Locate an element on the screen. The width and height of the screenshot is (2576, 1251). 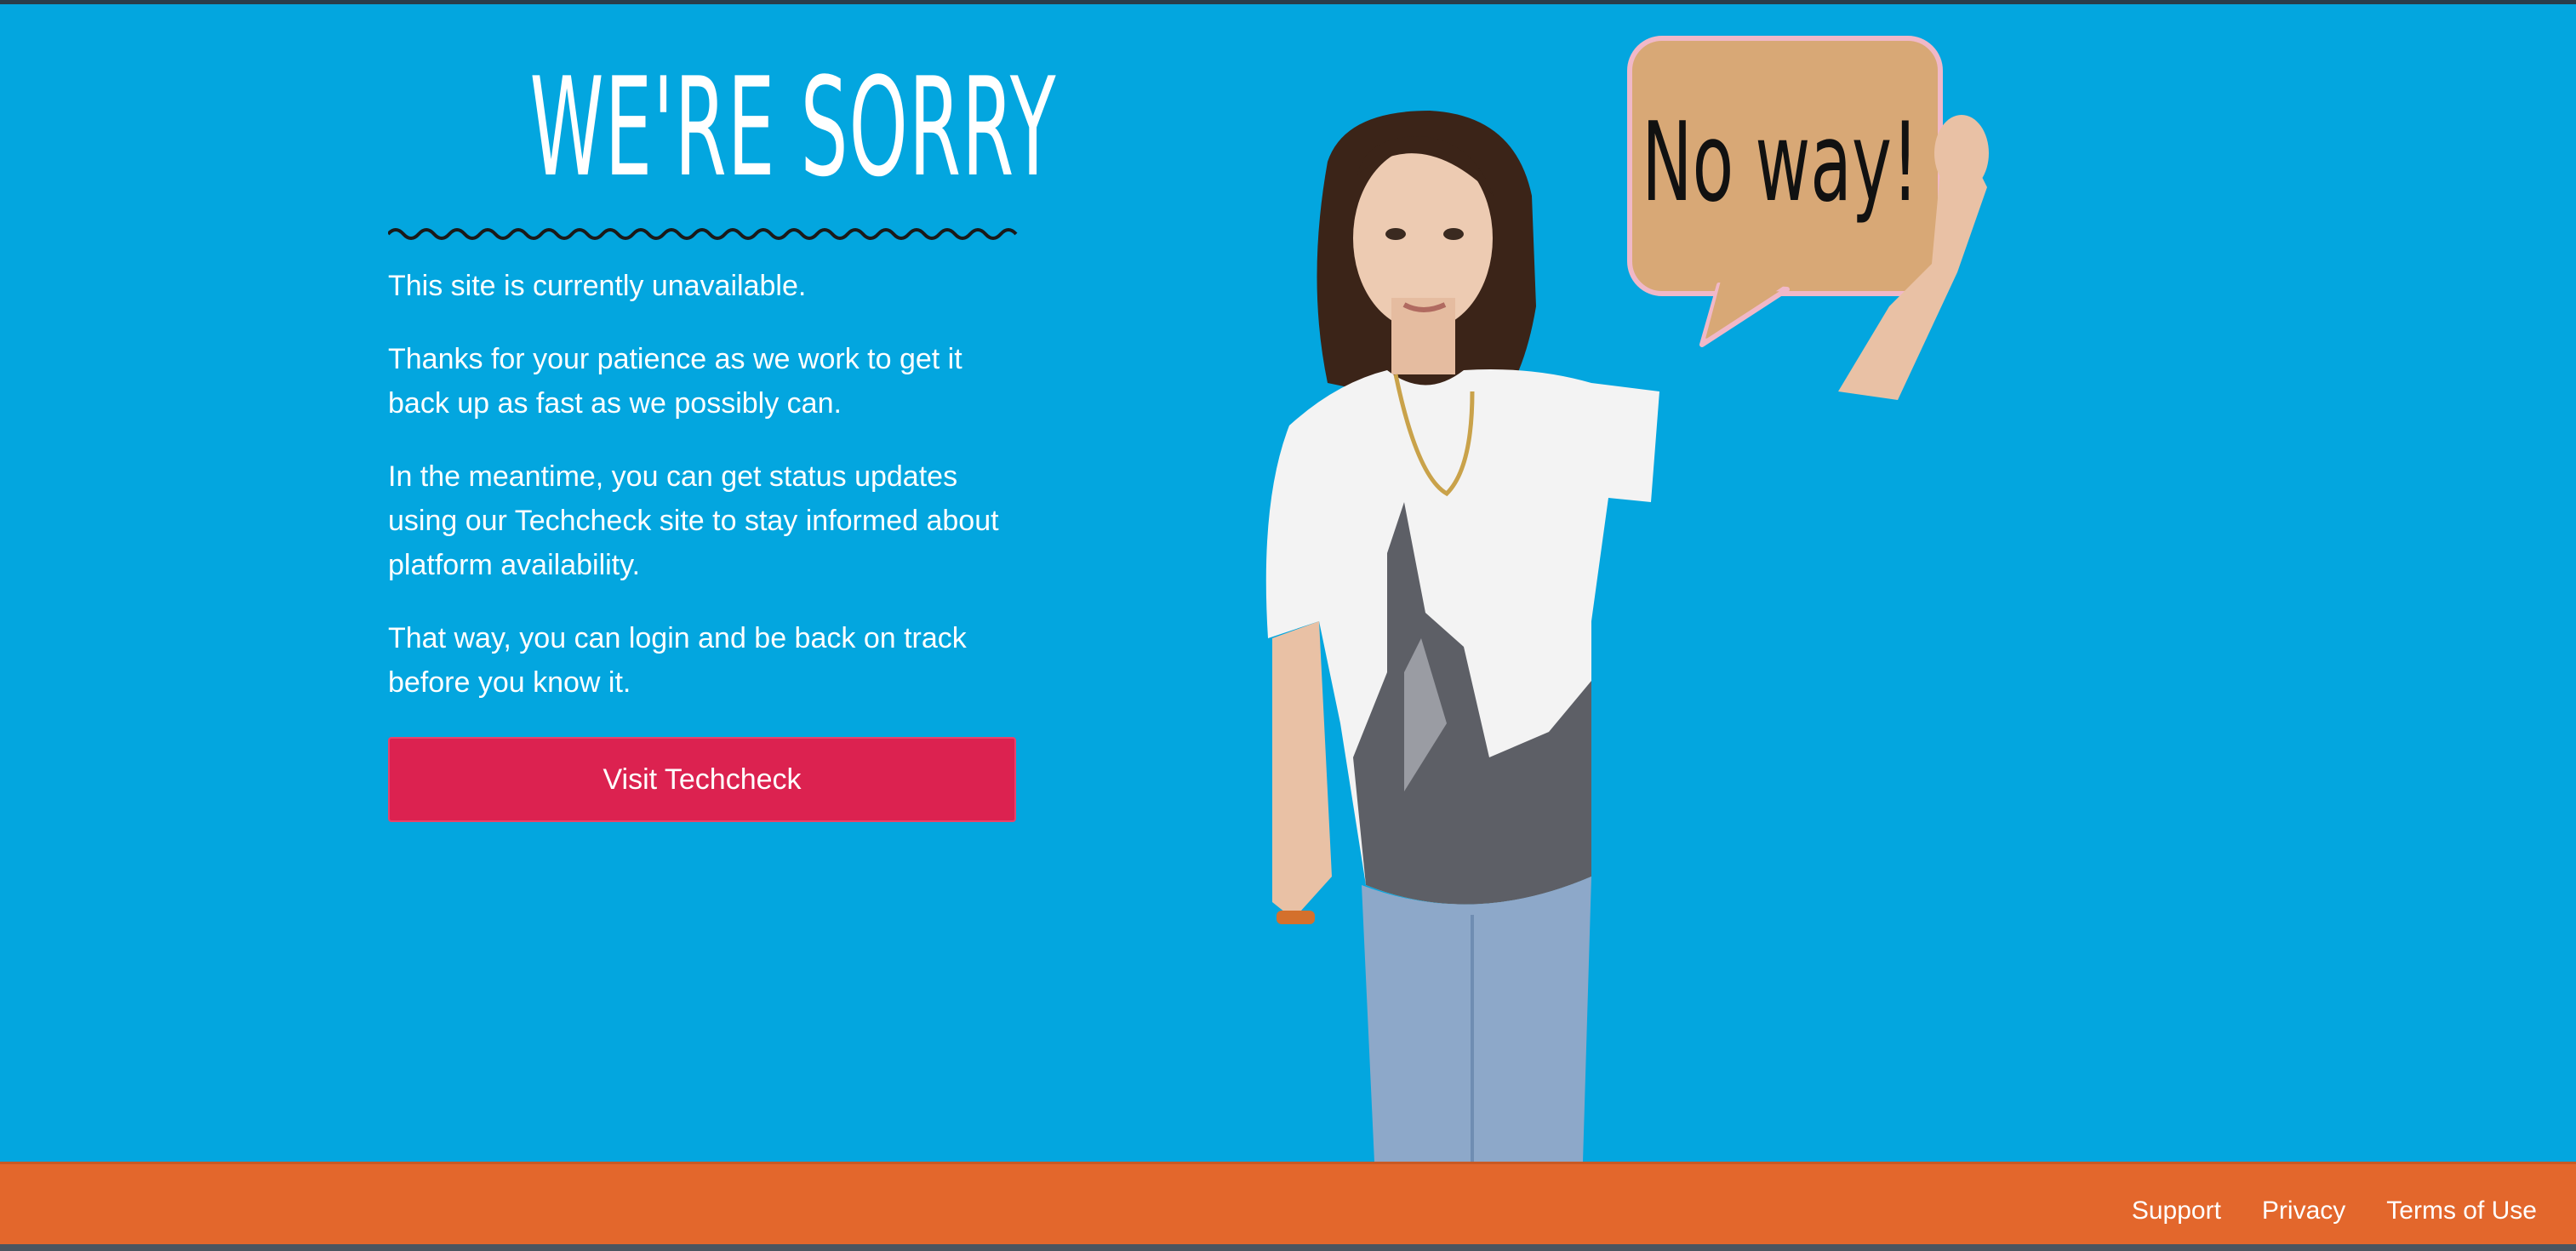
footer-link-privacy: Privacy is located at coordinates (2303, 1211).